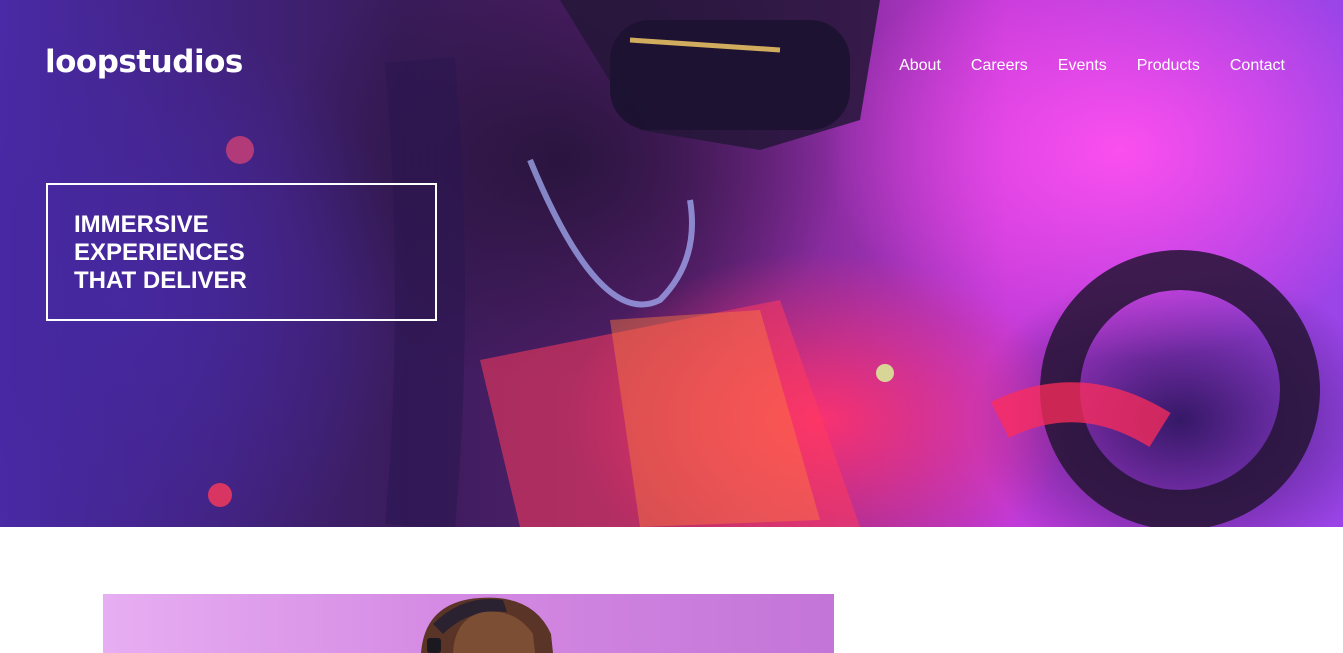 This screenshot has height=653, width=1343. What do you see at coordinates (1082, 66) in the screenshot?
I see `nav-link-events: Events` at bounding box center [1082, 66].